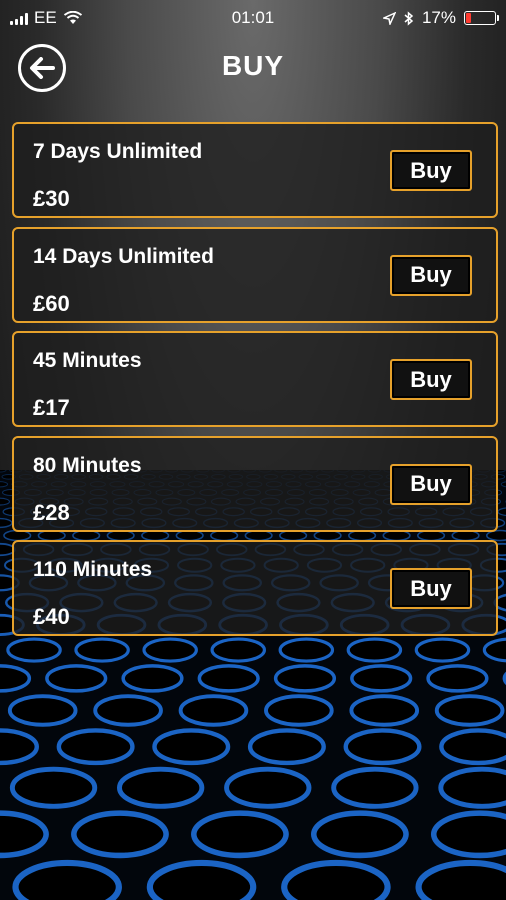  Describe the element at coordinates (51, 198) in the screenshot. I see `package-price: £30` at that location.